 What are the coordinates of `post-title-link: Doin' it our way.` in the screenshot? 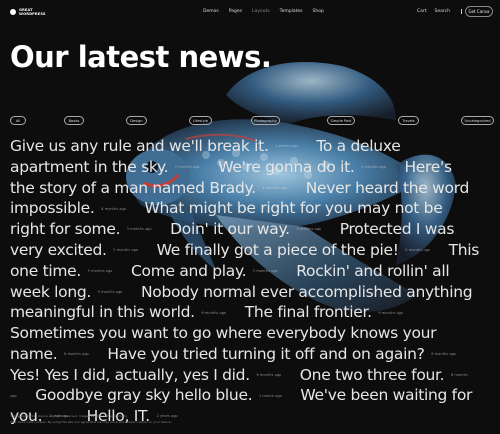 It's located at (230, 229).